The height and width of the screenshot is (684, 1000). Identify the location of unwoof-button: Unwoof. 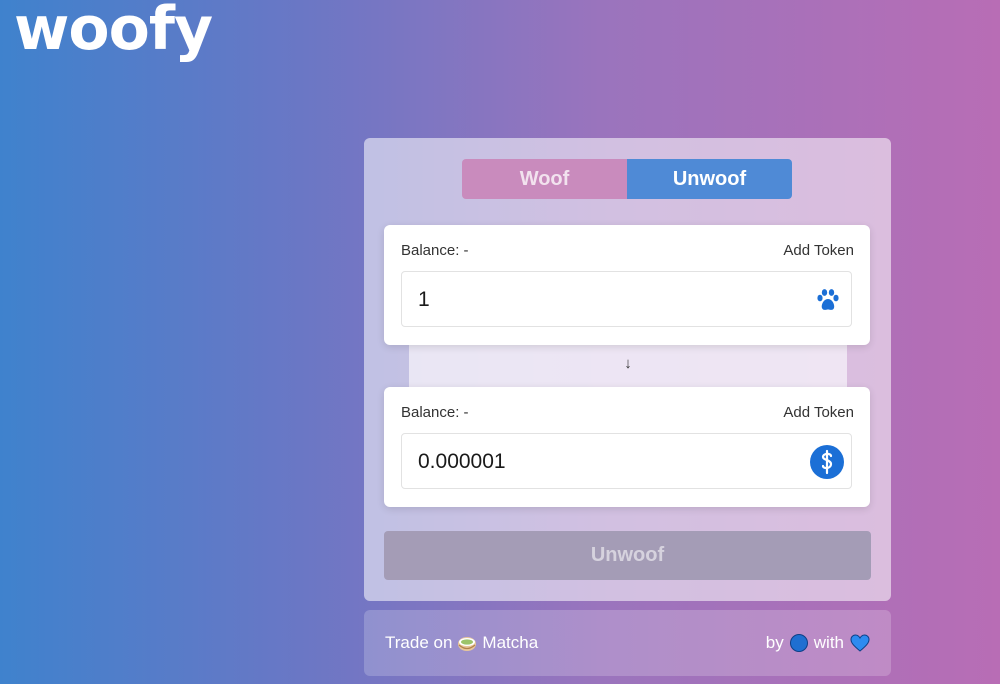
(627, 555).